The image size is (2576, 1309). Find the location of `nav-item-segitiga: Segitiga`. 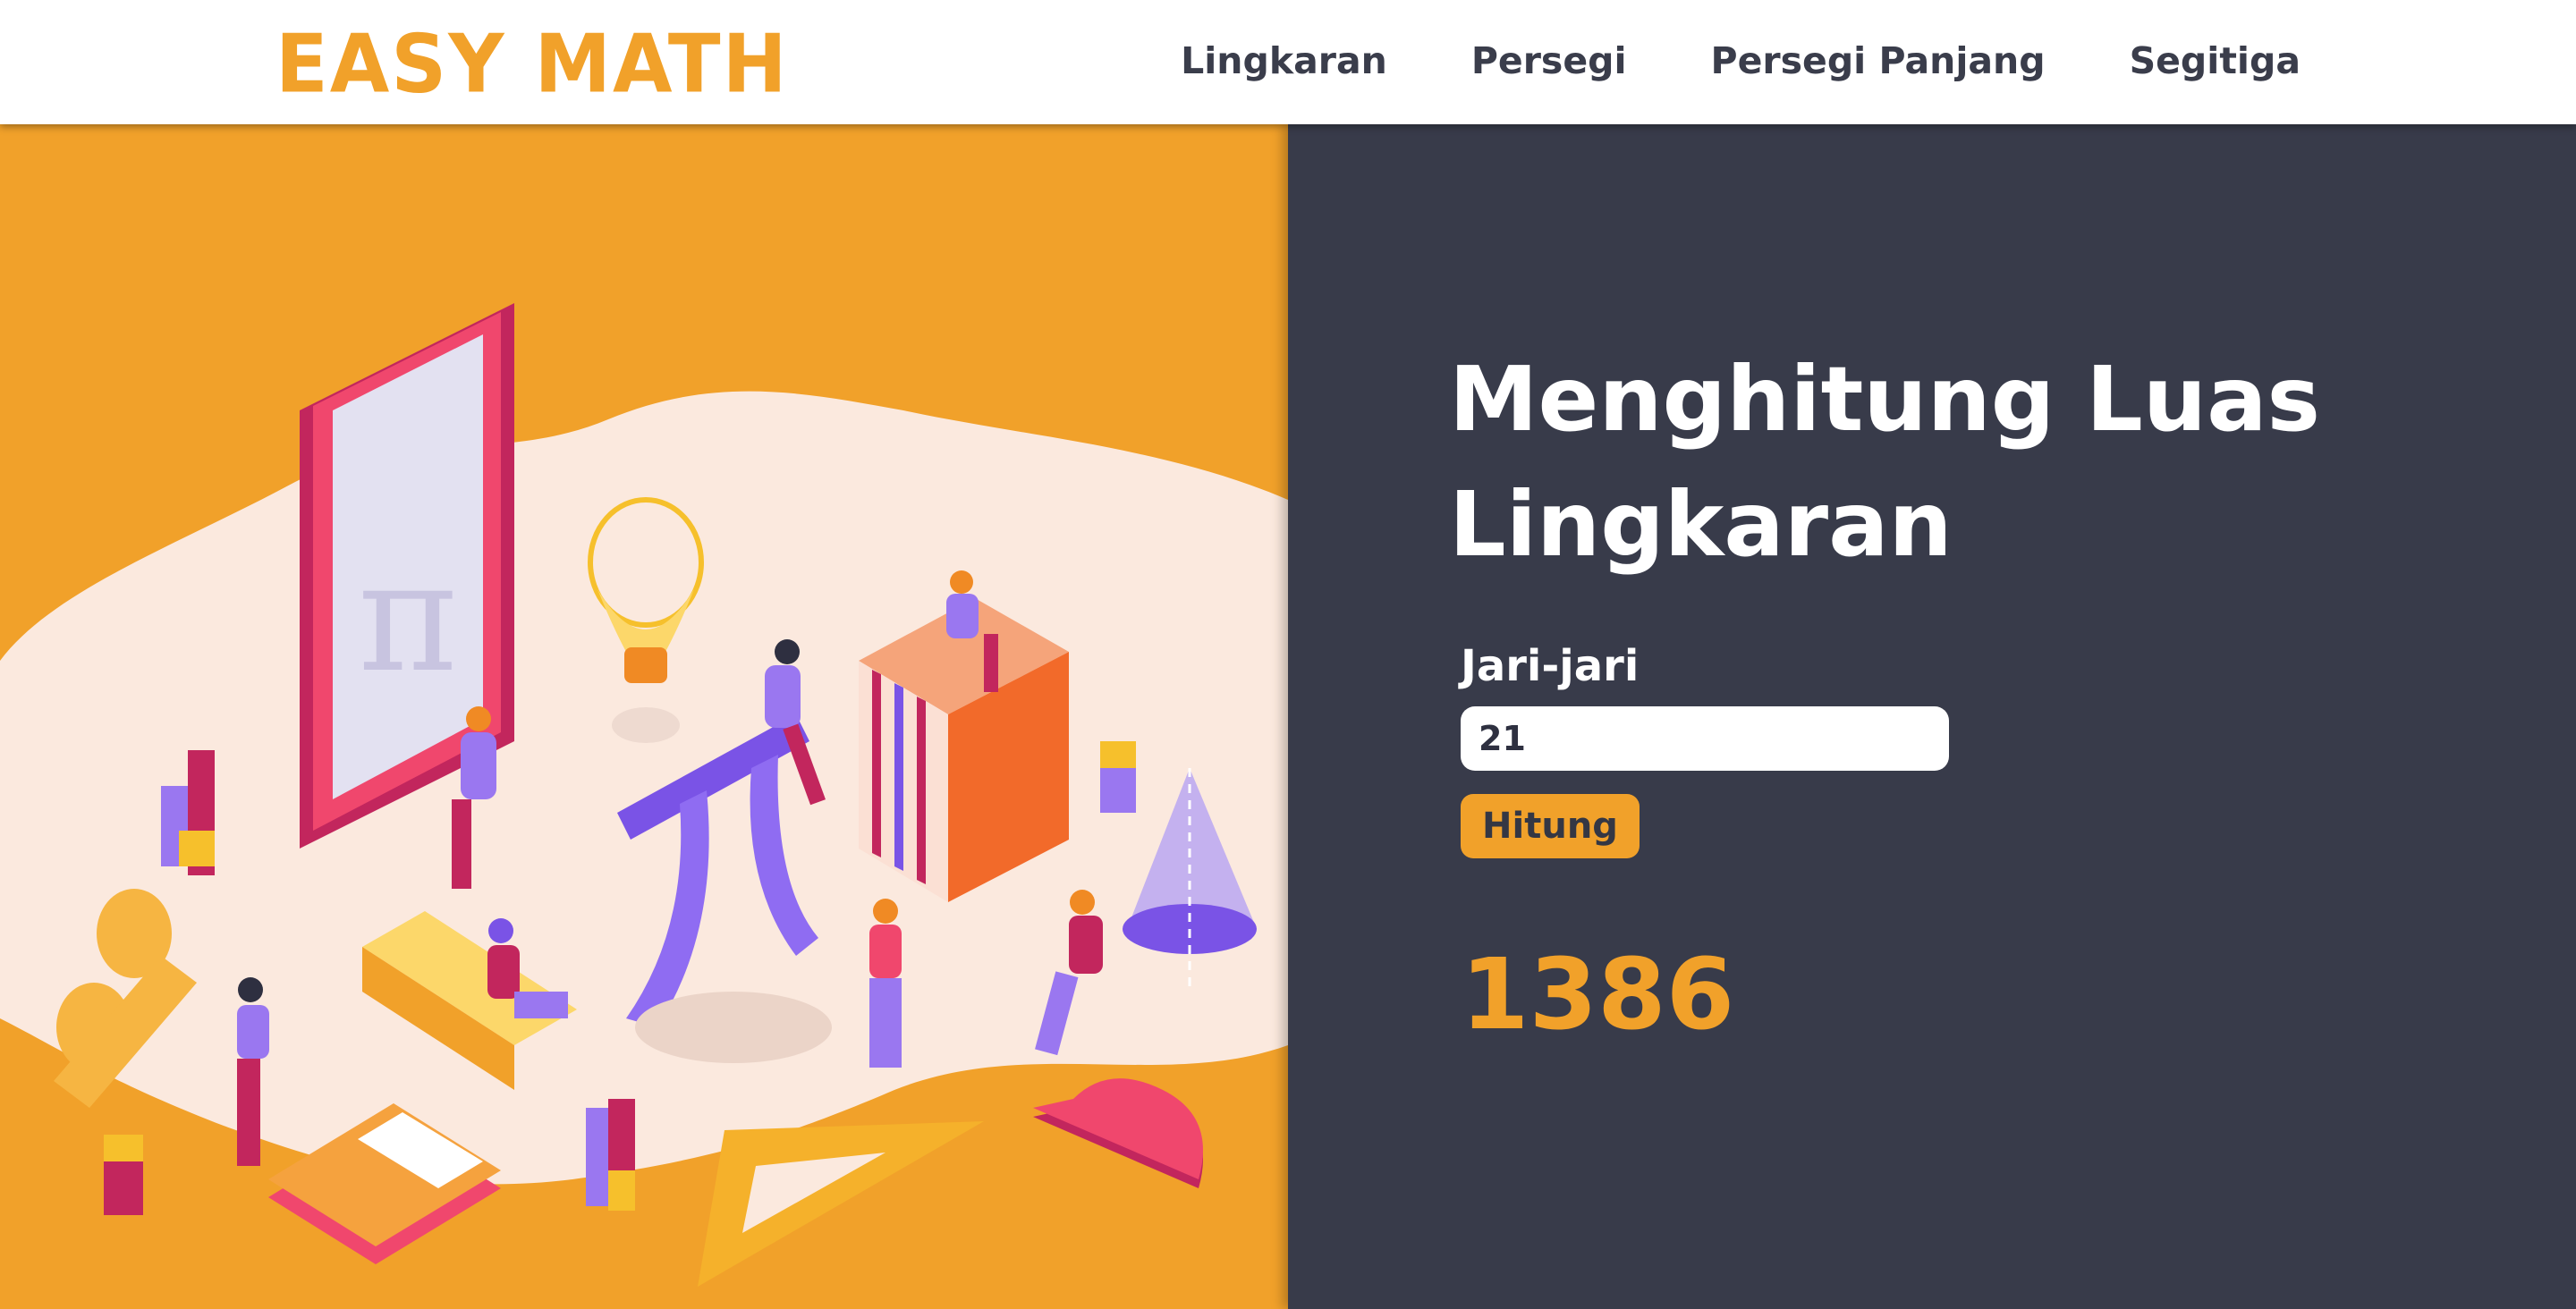

nav-item-segitiga: Segitiga is located at coordinates (2215, 60).